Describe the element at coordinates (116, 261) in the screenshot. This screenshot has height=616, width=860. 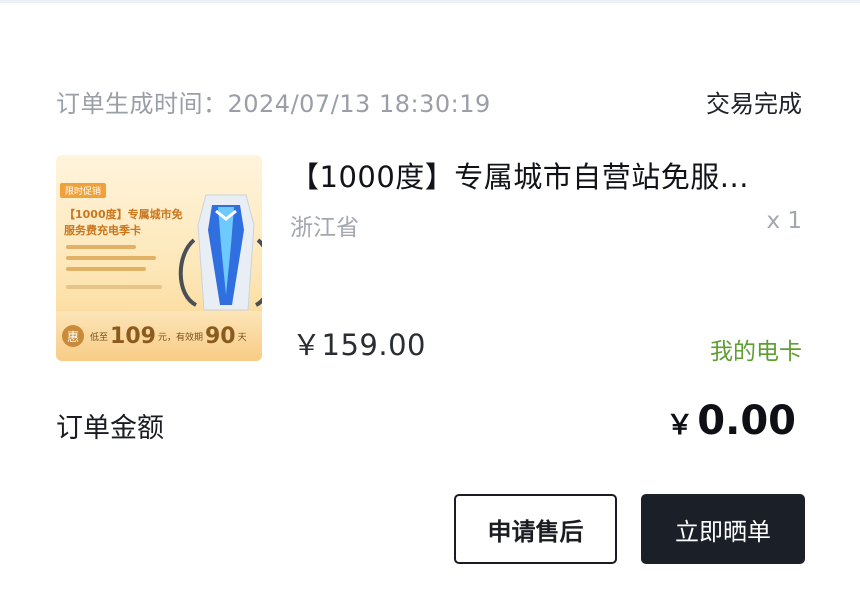
I see `thumbnail-feature-lines` at that location.